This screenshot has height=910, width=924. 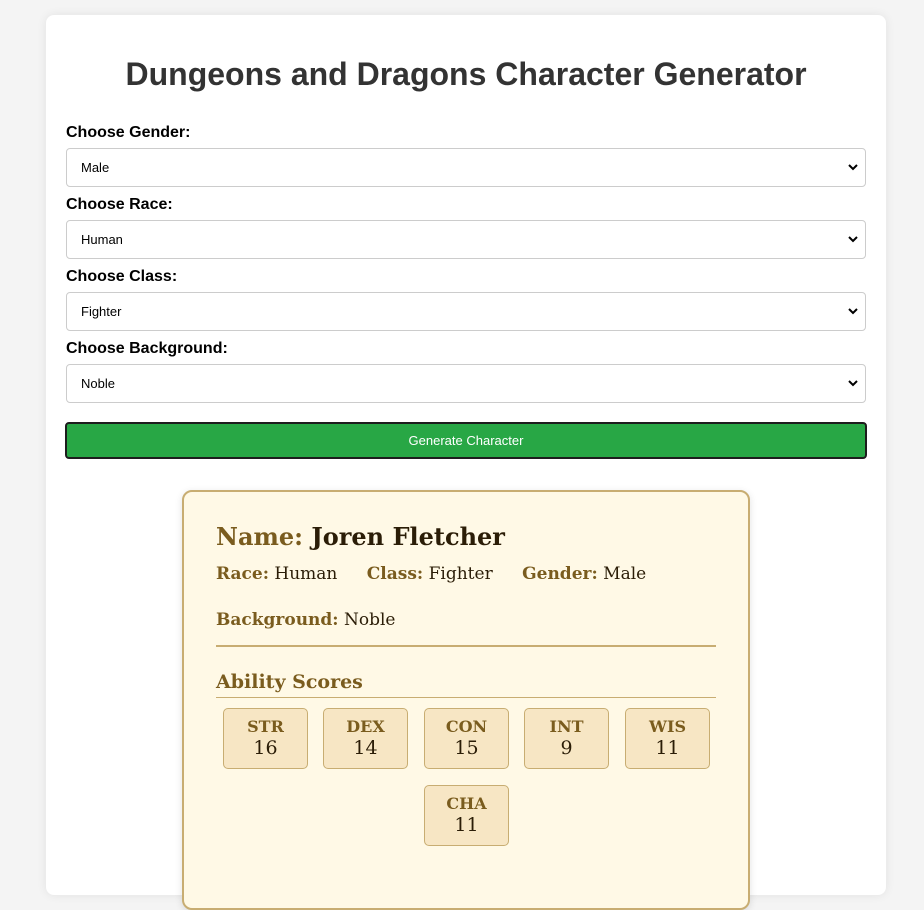 I want to click on background-label: Choose Background:, so click(x=147, y=348).